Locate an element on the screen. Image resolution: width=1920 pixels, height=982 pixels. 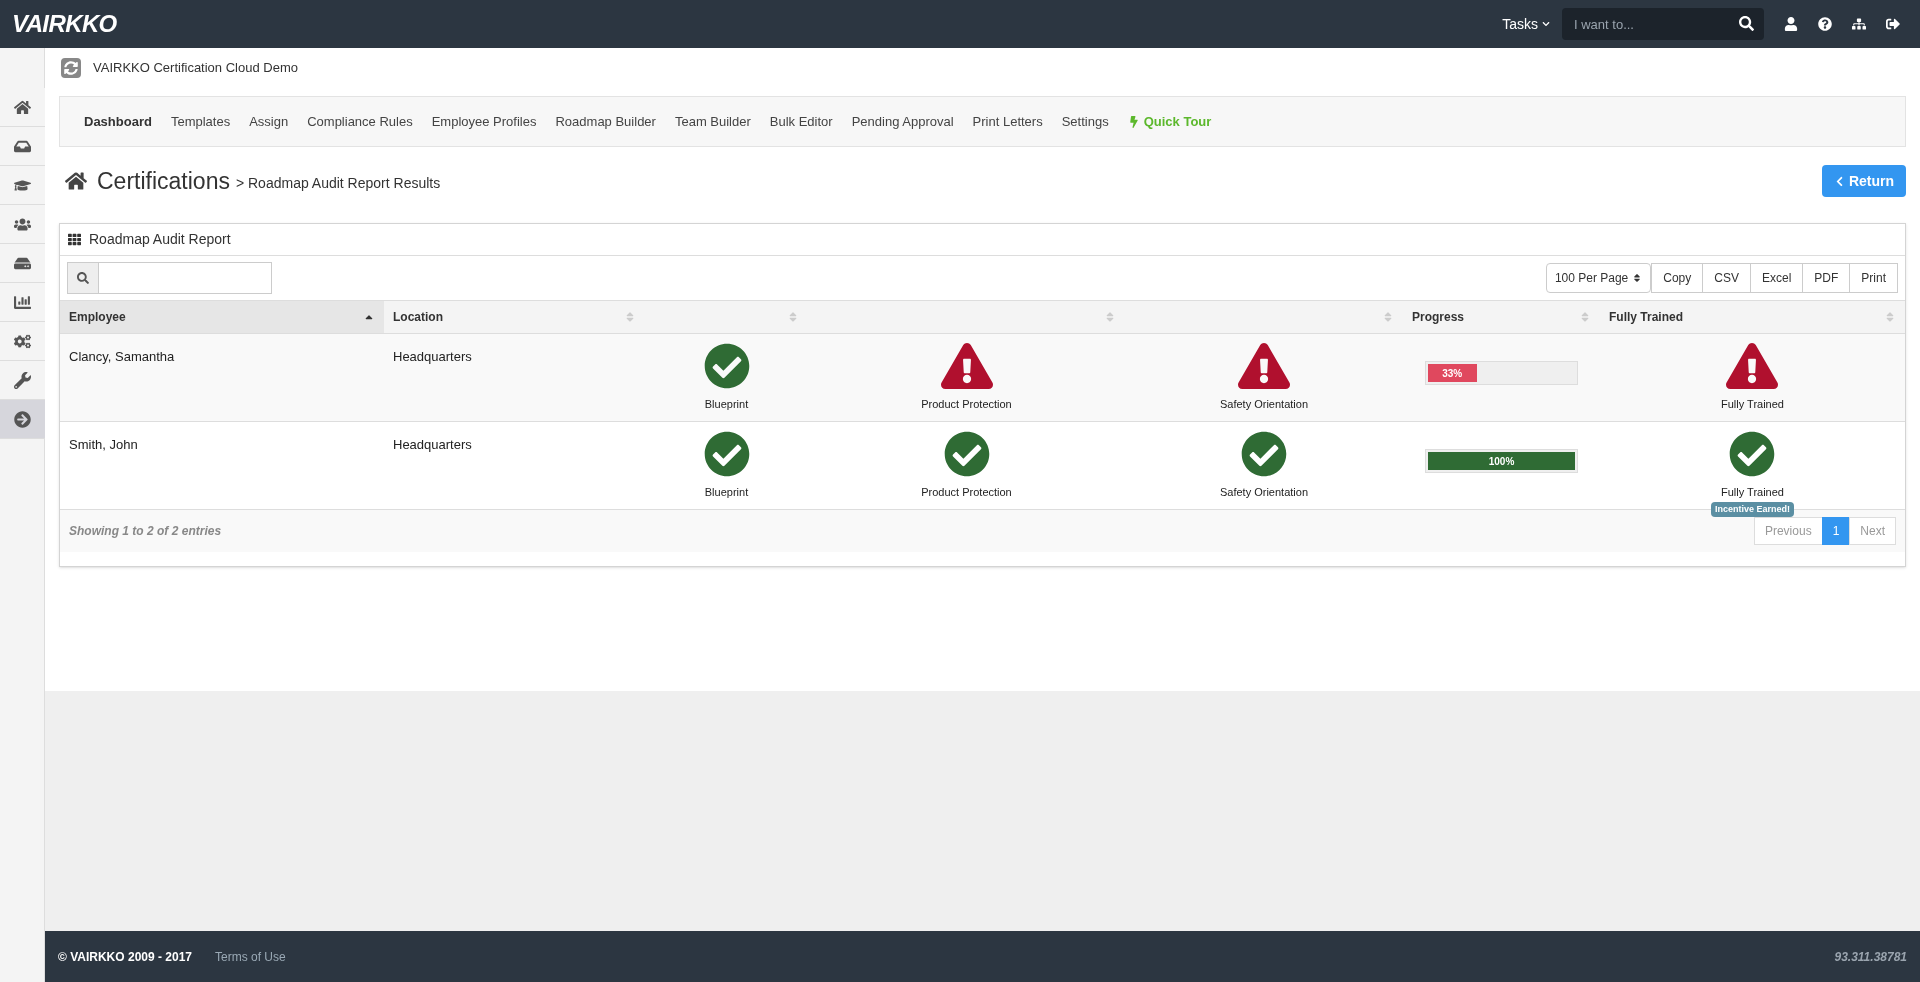
caret-icon is located at coordinates (1546, 24).